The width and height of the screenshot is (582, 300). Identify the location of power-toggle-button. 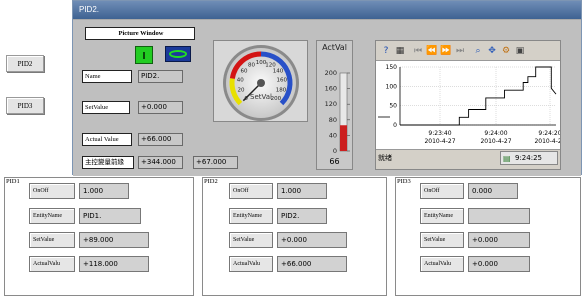
(144, 55).